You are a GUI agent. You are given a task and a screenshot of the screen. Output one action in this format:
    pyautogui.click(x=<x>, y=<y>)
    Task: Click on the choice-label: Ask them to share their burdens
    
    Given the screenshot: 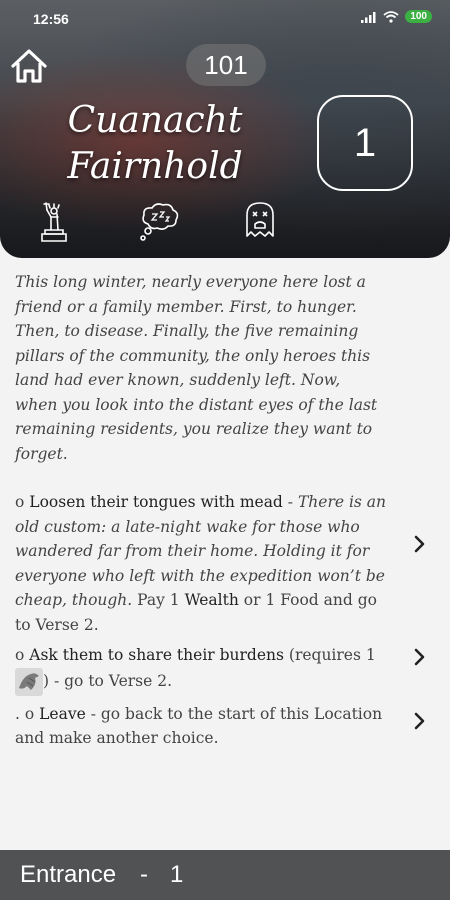 What is the action you would take?
    pyautogui.click(x=156, y=655)
    